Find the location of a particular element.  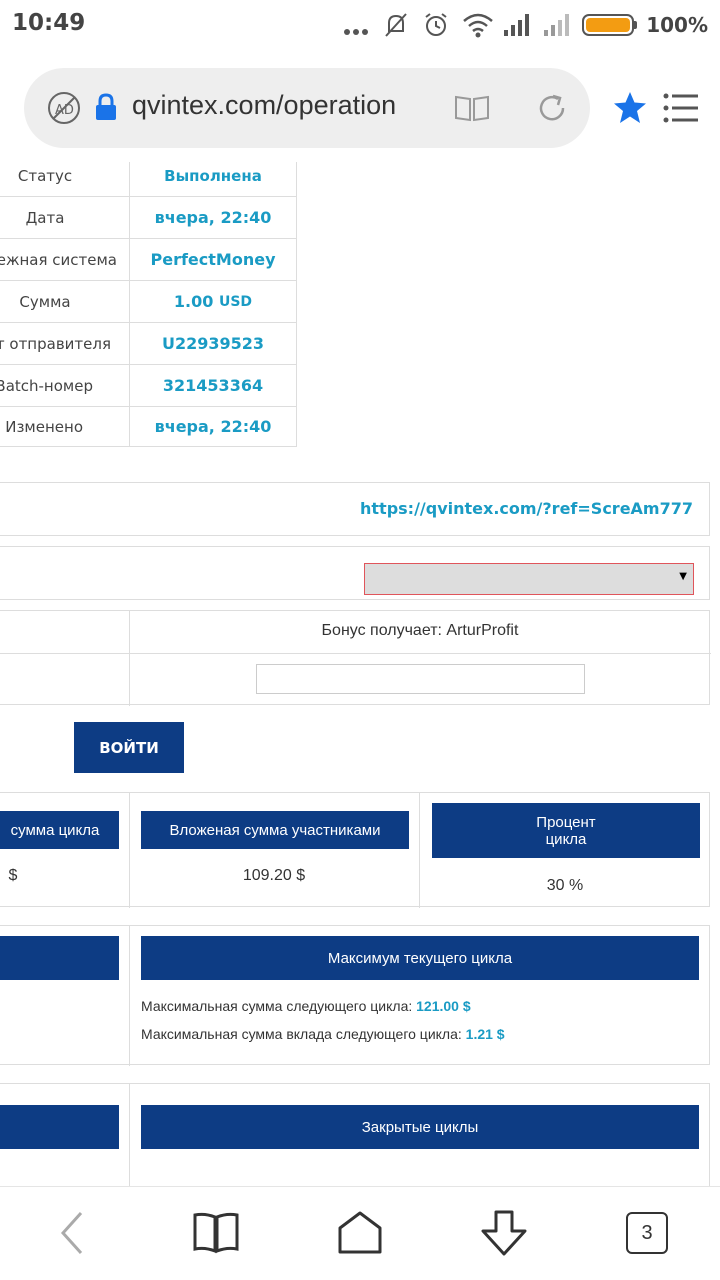

download-button is located at coordinates (504, 1233).